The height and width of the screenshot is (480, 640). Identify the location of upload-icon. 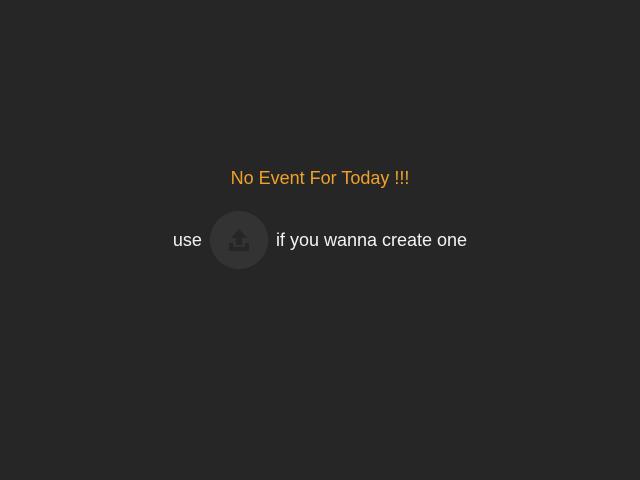
(239, 240).